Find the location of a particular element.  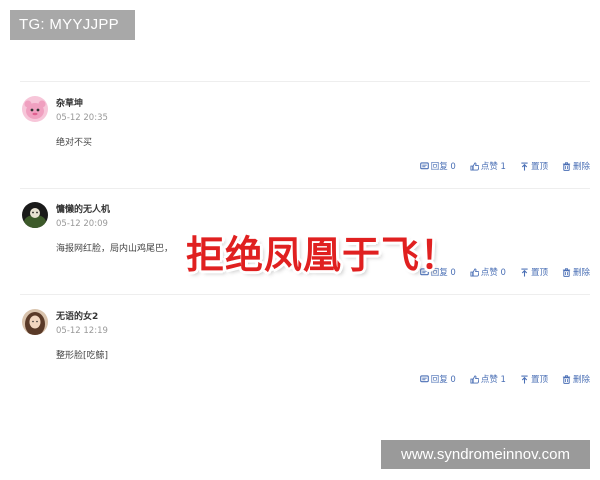

portrait-avatar-icon is located at coordinates (35, 322).